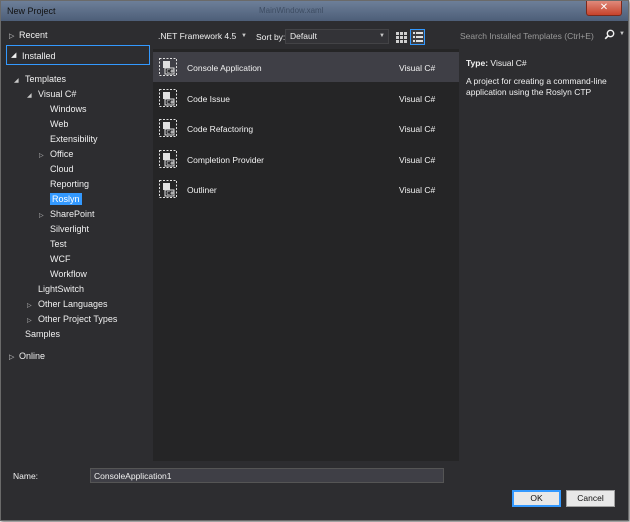 Image resolution: width=630 pixels, height=522 pixels. I want to click on close-button: ✕, so click(604, 8).